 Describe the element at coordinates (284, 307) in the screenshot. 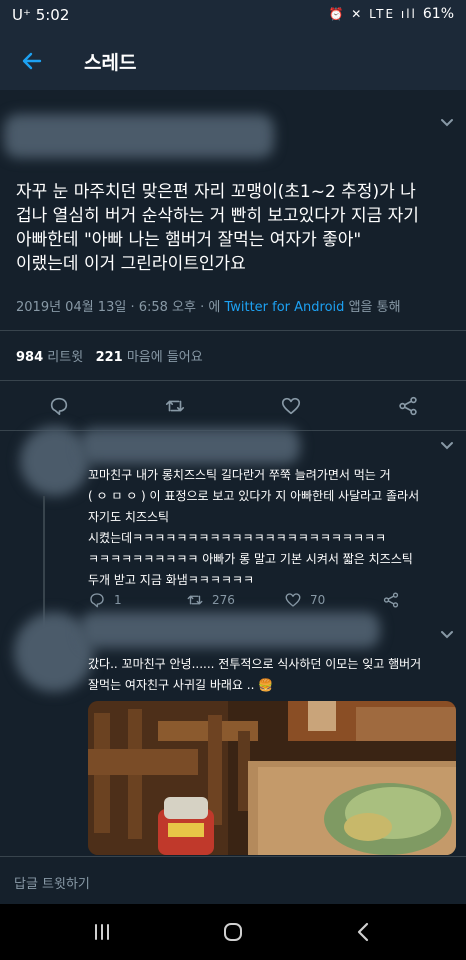

I see `source-link: Twitter for Android` at that location.